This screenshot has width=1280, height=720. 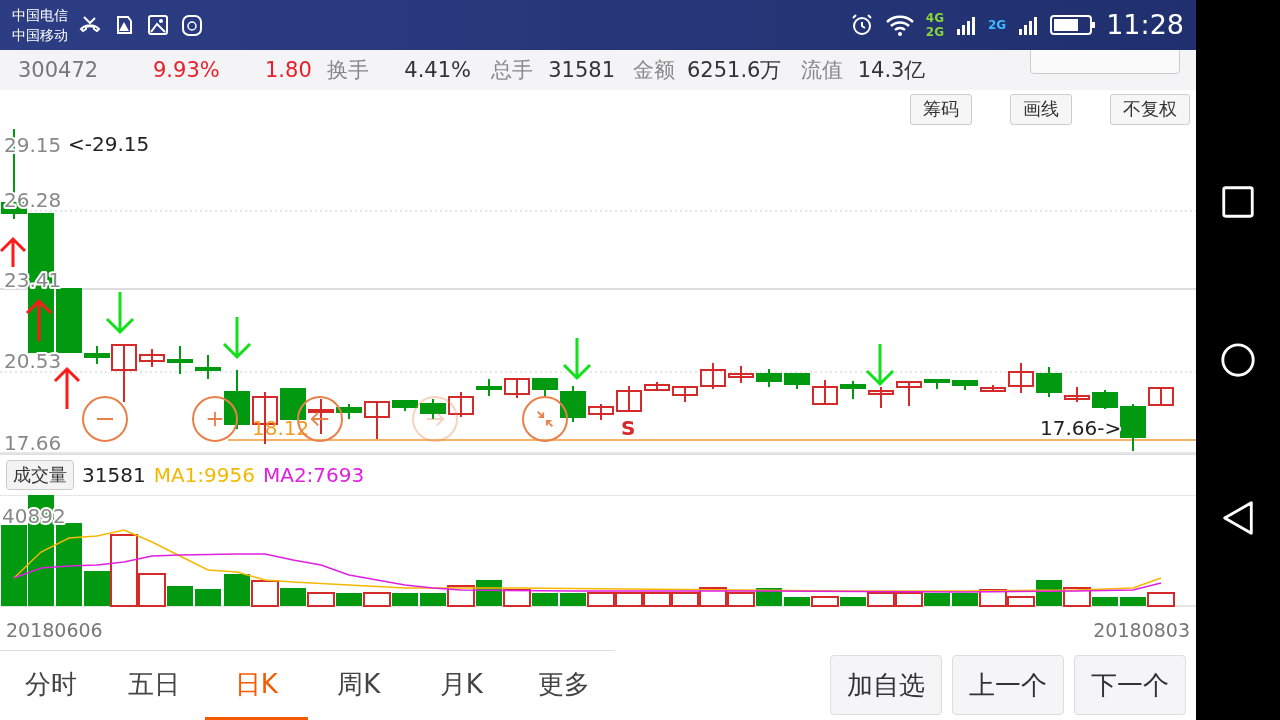 I want to click on action-button: 下一个, so click(x=1130, y=685).